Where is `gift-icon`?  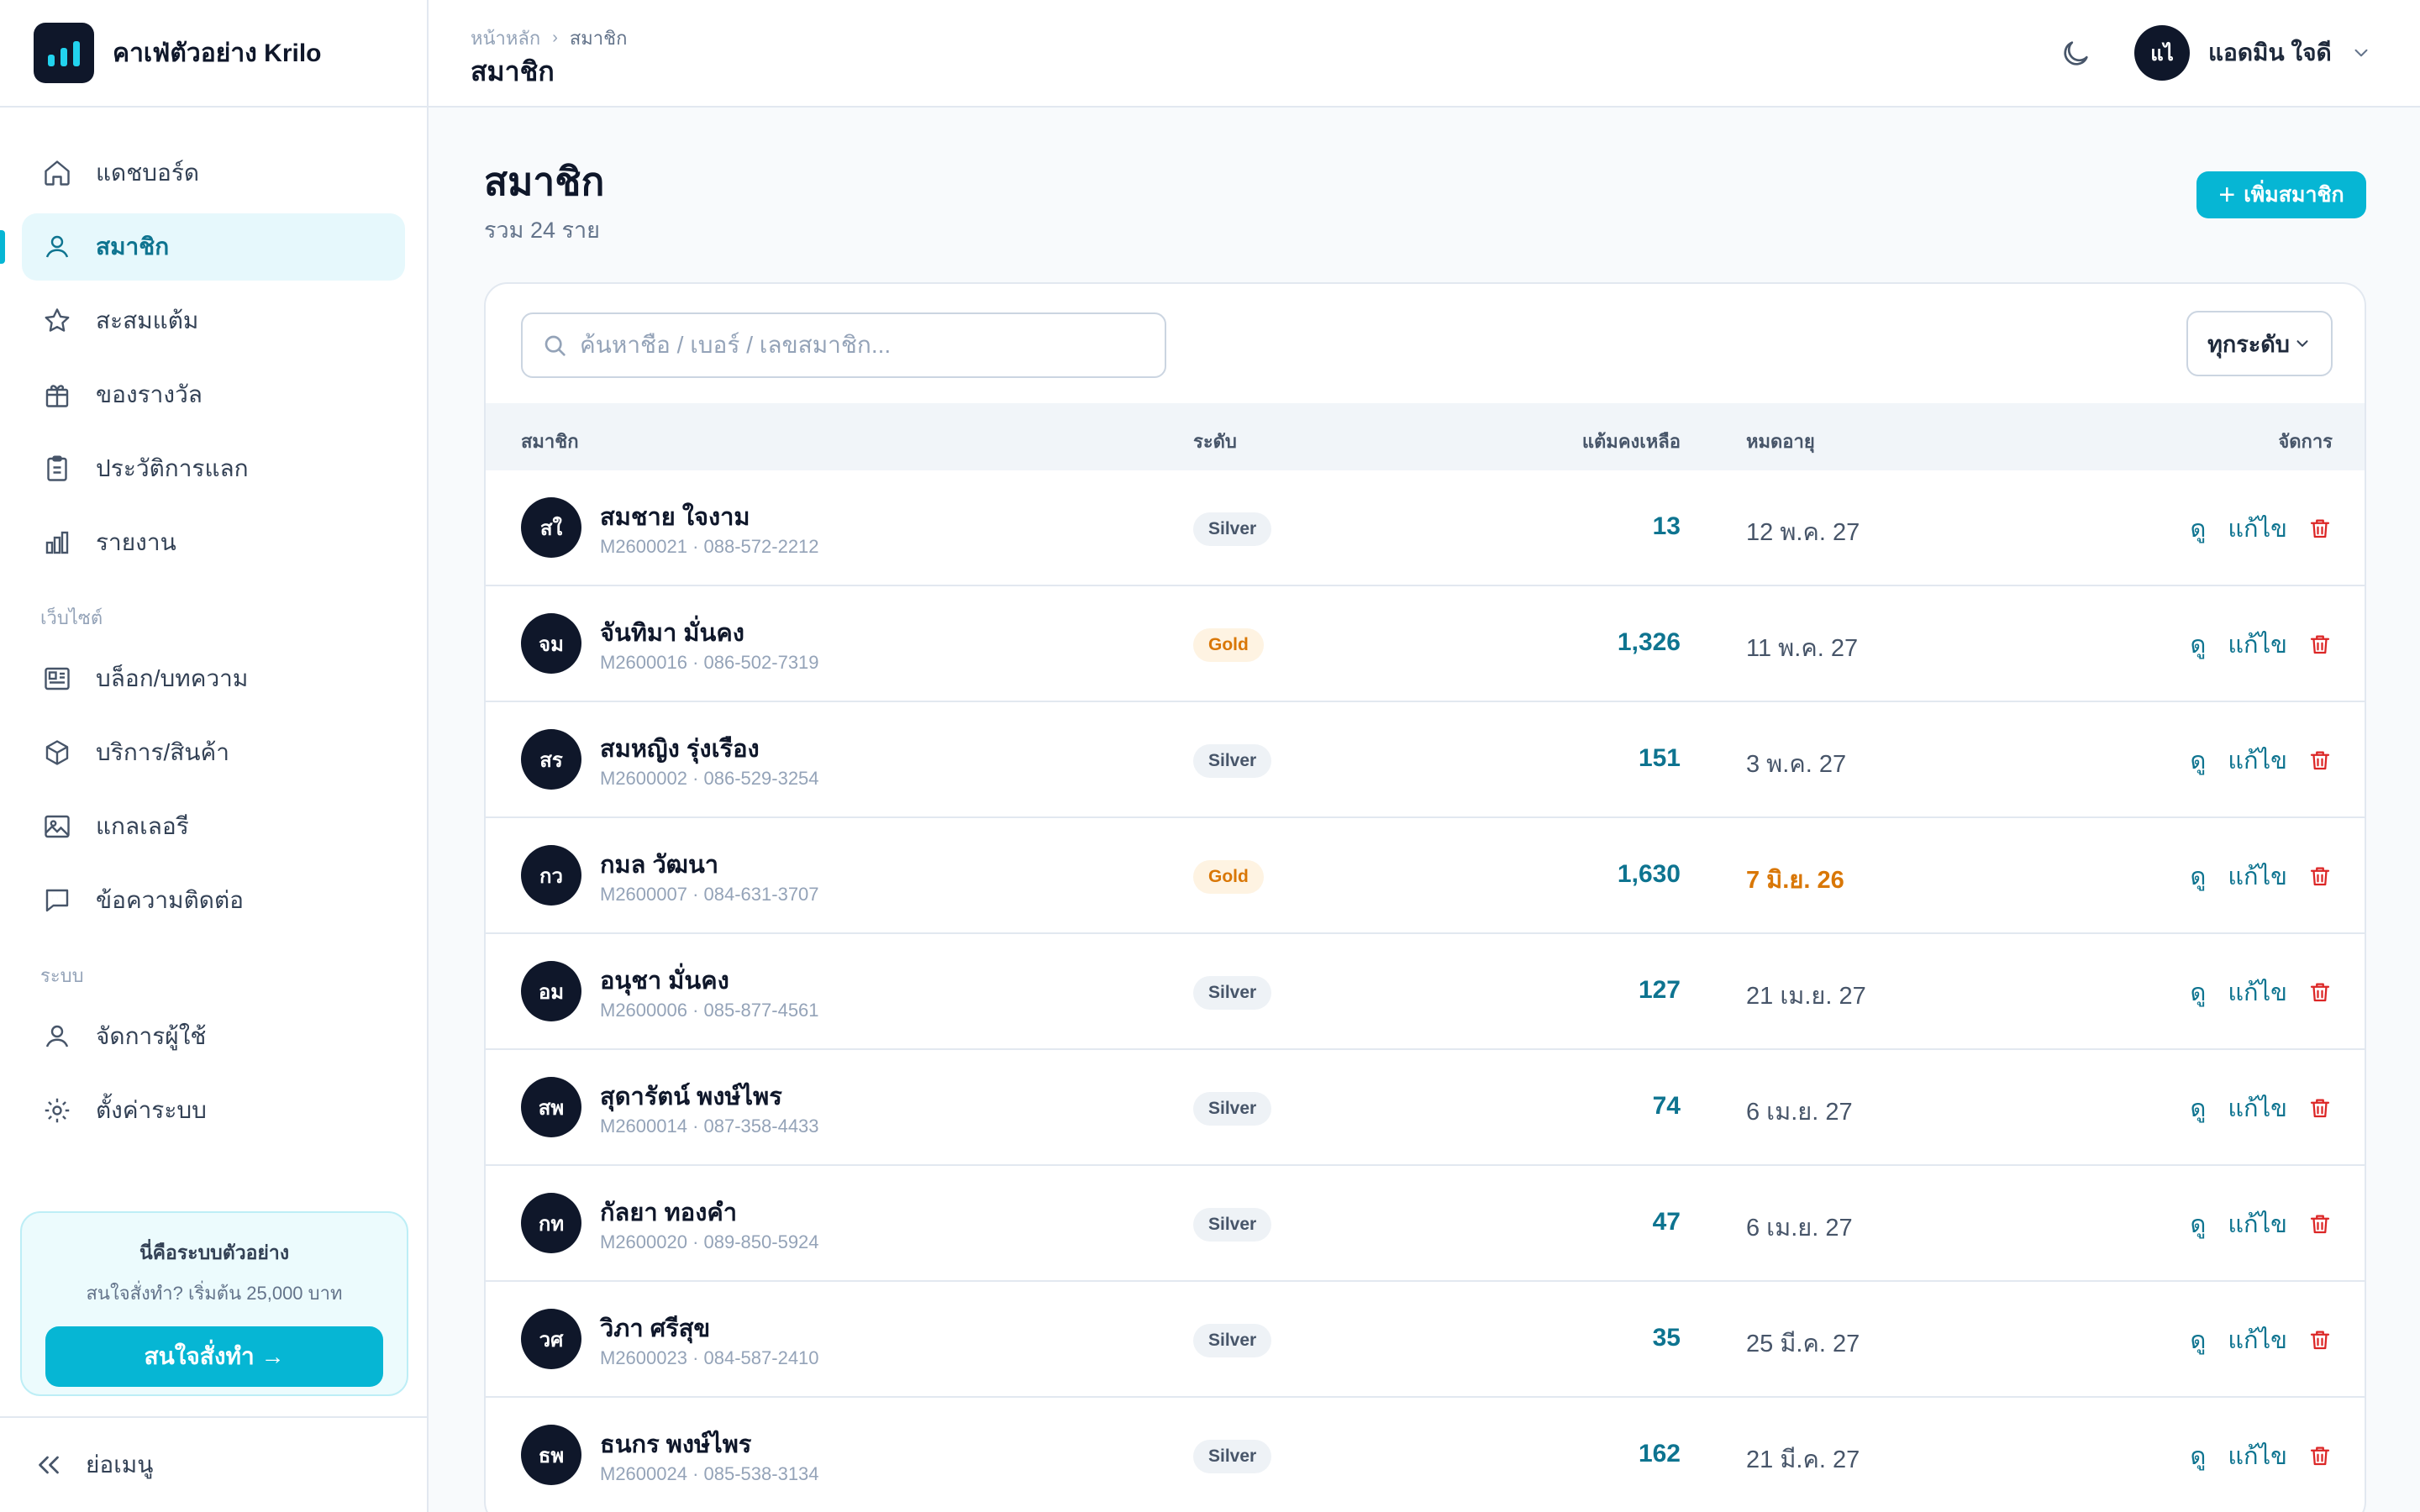
gift-icon is located at coordinates (57, 395).